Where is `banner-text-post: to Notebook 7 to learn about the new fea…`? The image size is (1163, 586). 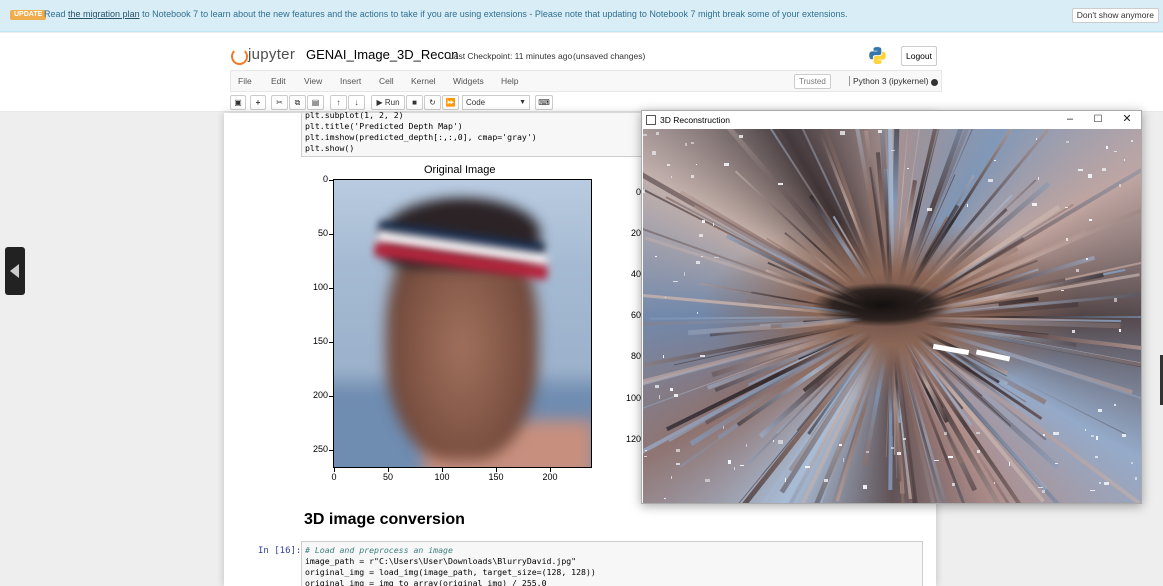
banner-text-post: to Notebook 7 to learn about the new fea… is located at coordinates (493, 14).